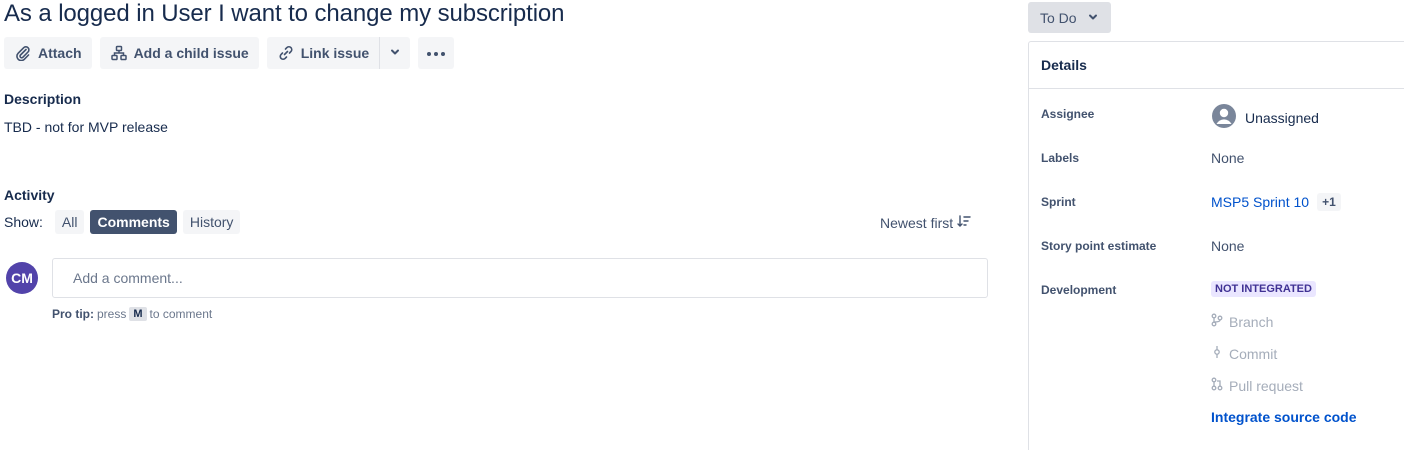 The height and width of the screenshot is (450, 1404). I want to click on protip-press: press, so click(112, 314).